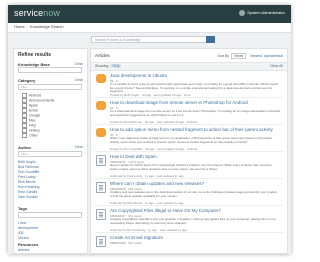  I want to click on clear-all-link: Clear All, so click(276, 66).